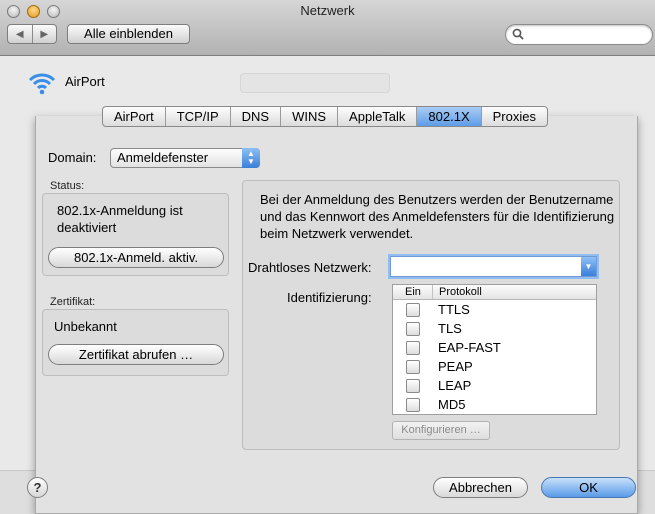 This screenshot has width=655, height=514. I want to click on table-row: EAP-FAST, so click(494, 347).